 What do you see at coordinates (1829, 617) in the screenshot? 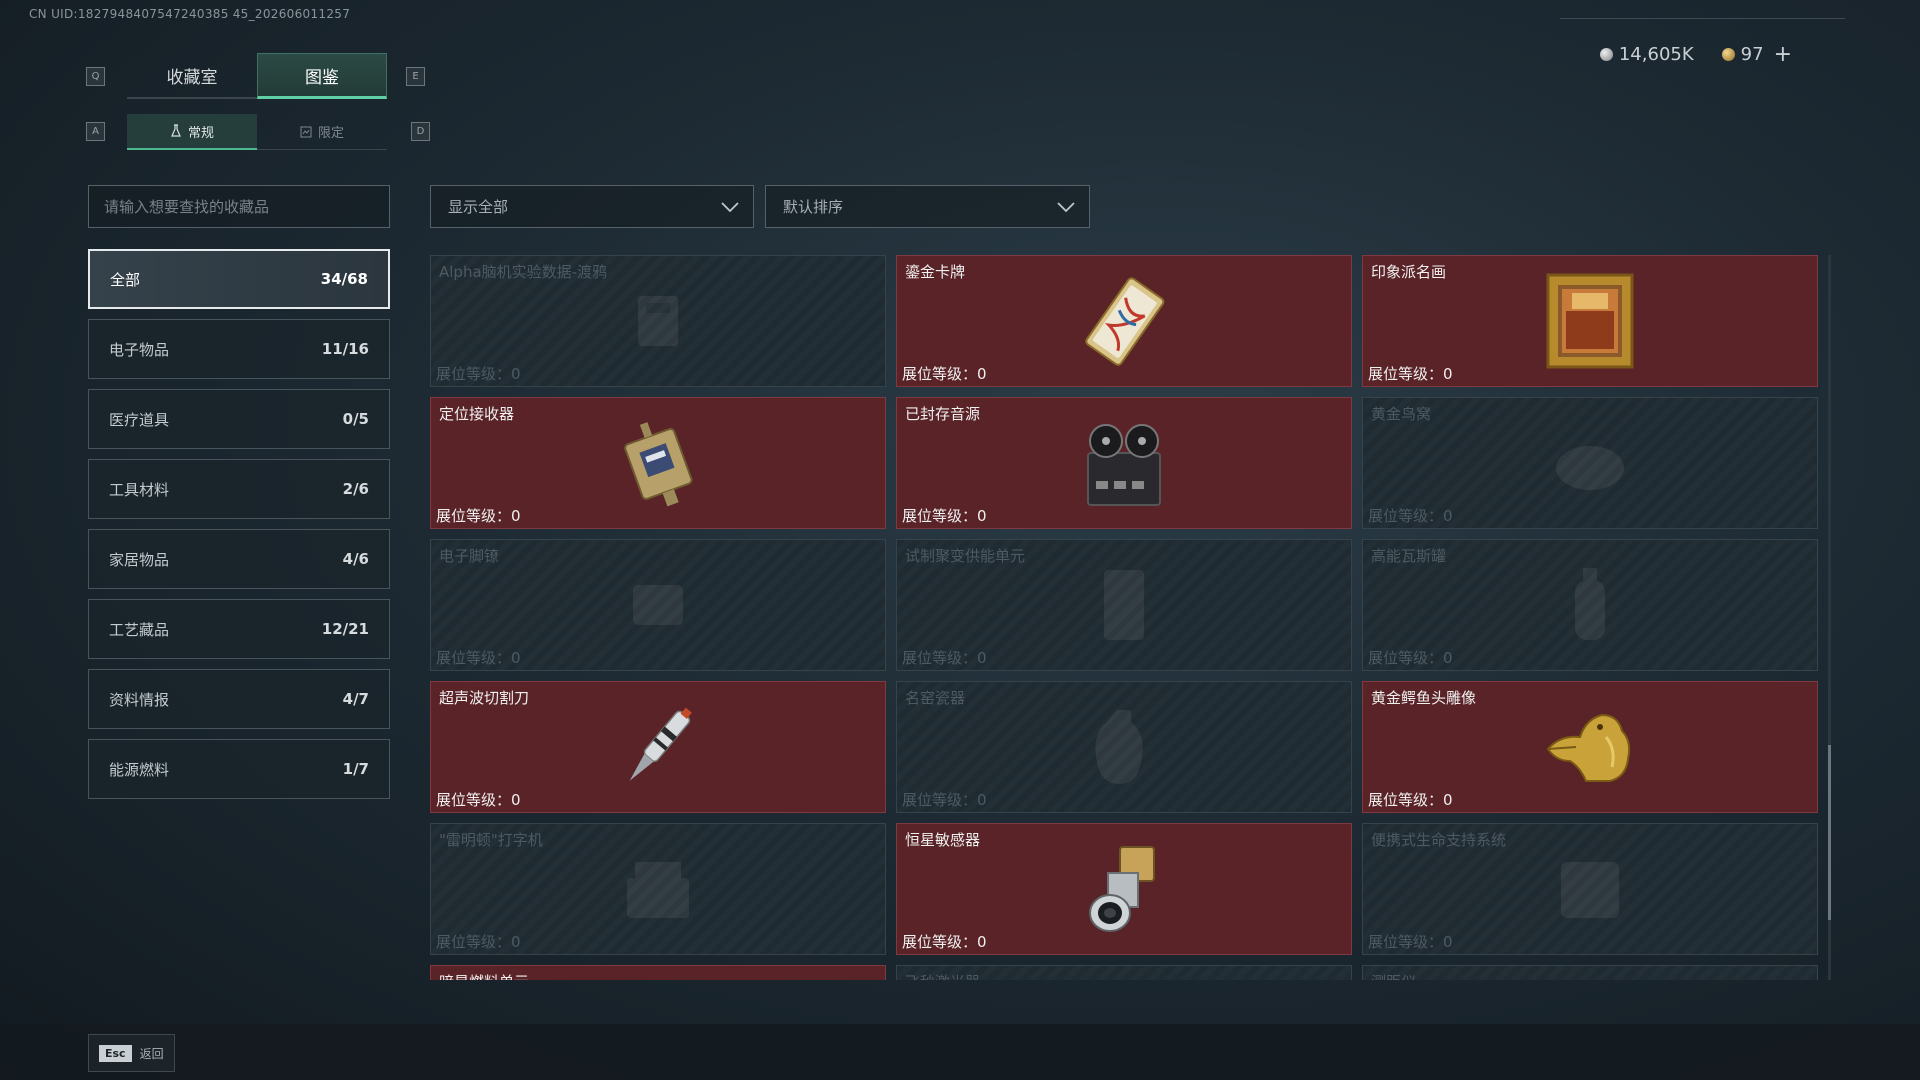
I see `grid-scrollbar` at bounding box center [1829, 617].